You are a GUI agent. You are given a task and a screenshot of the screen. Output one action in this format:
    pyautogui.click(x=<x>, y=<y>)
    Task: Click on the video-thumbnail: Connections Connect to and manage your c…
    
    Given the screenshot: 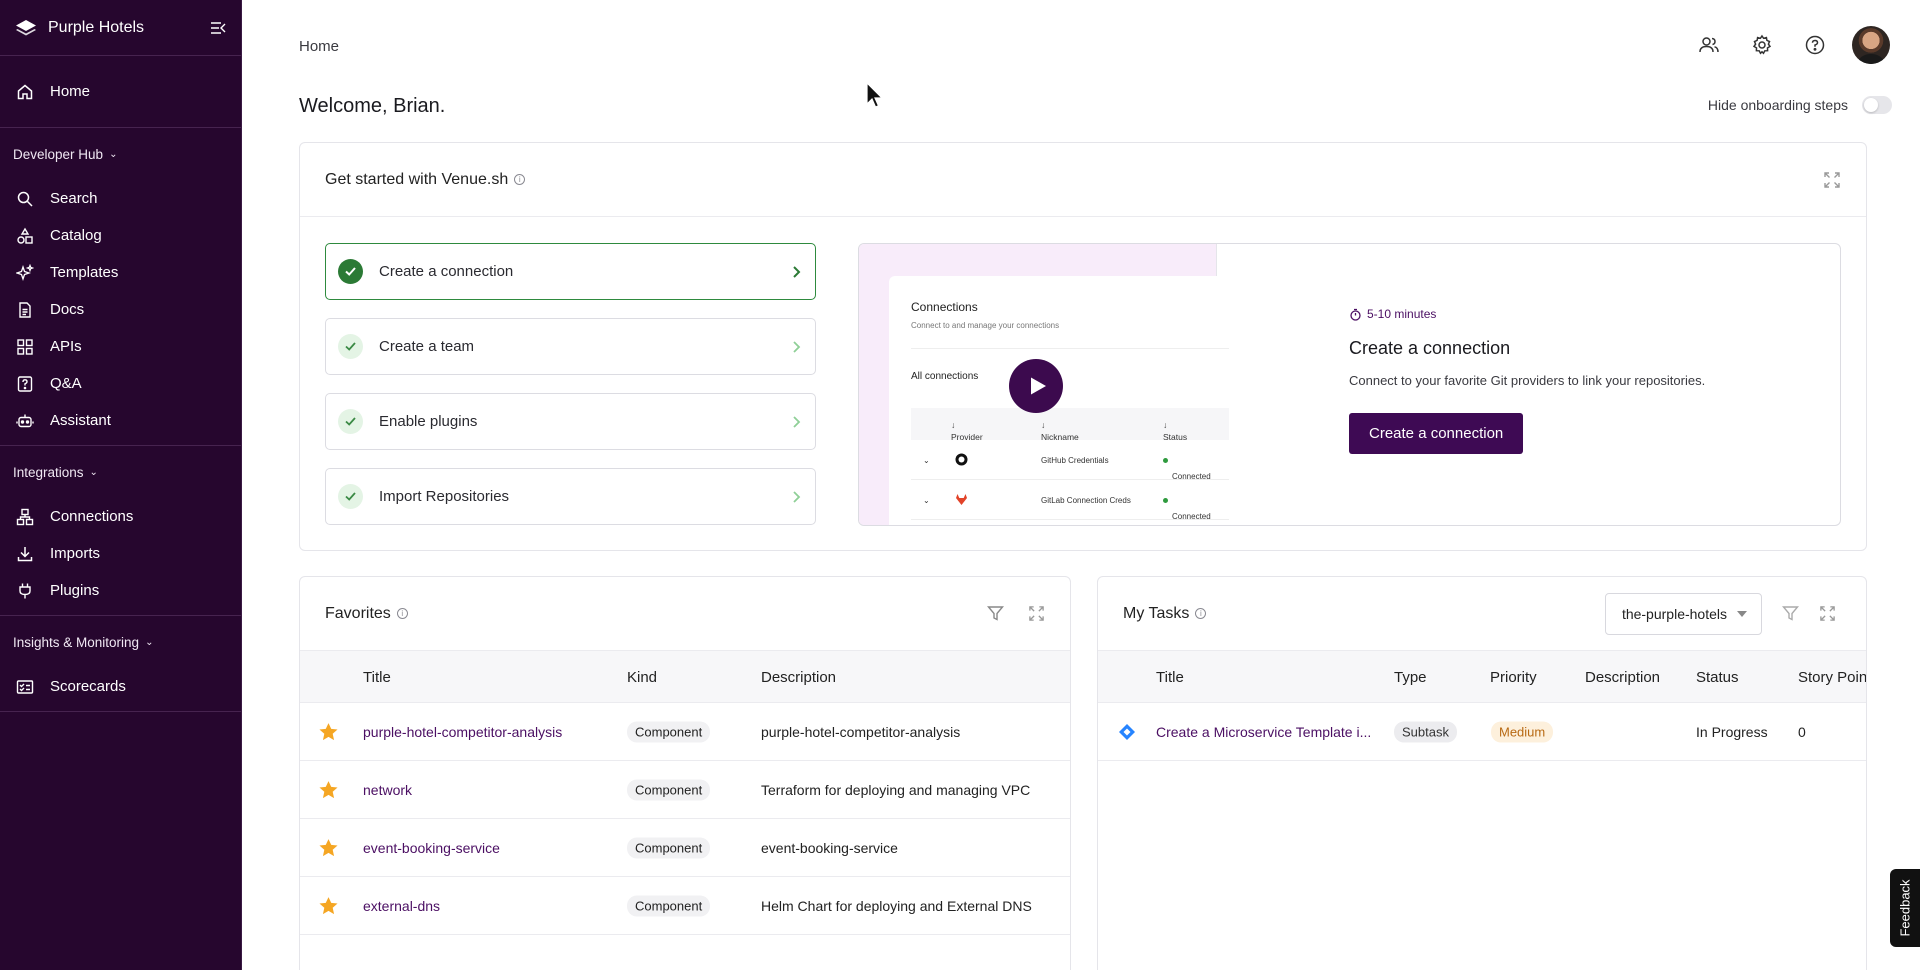 What is the action you would take?
    pyautogui.click(x=1044, y=384)
    